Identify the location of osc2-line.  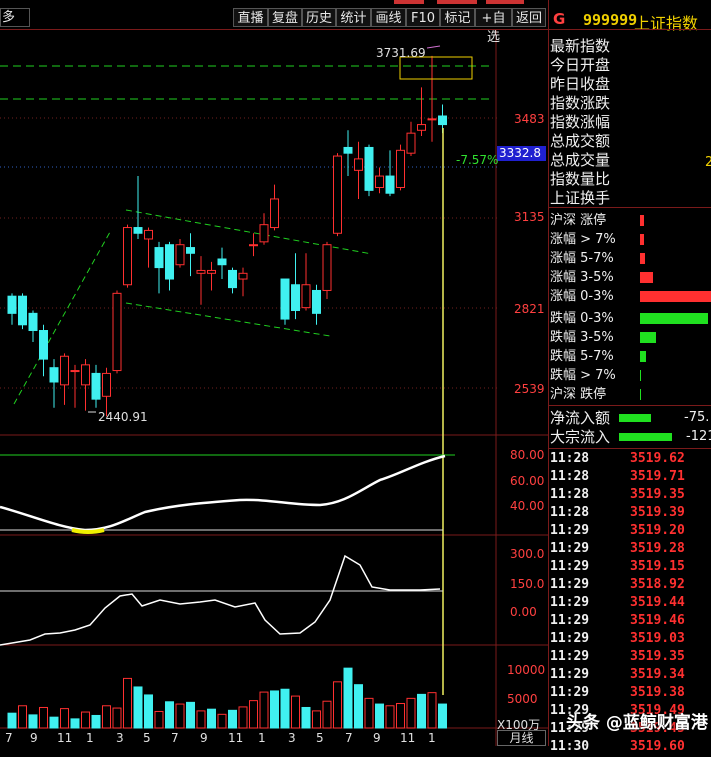
(220, 600).